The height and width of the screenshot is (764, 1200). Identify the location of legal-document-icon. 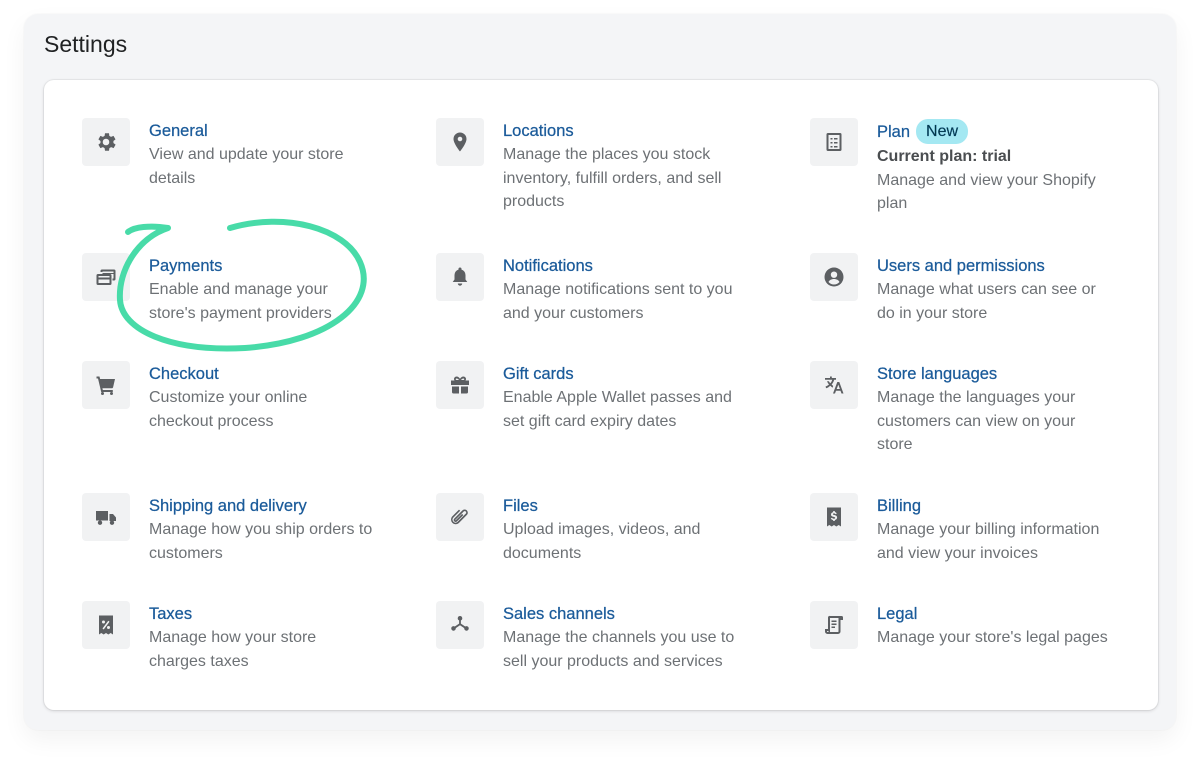
(834, 625).